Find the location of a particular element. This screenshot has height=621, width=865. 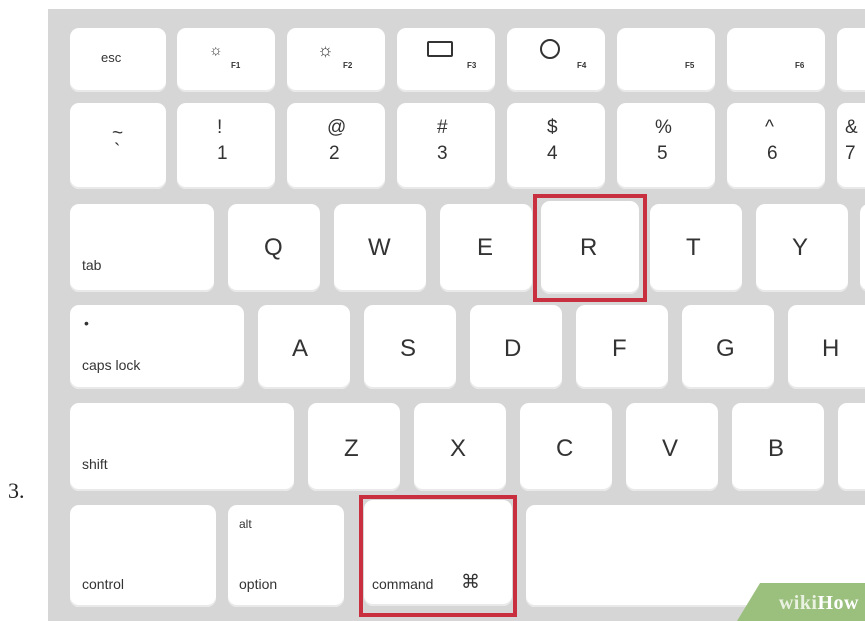

key-shift: shift is located at coordinates (182, 447).